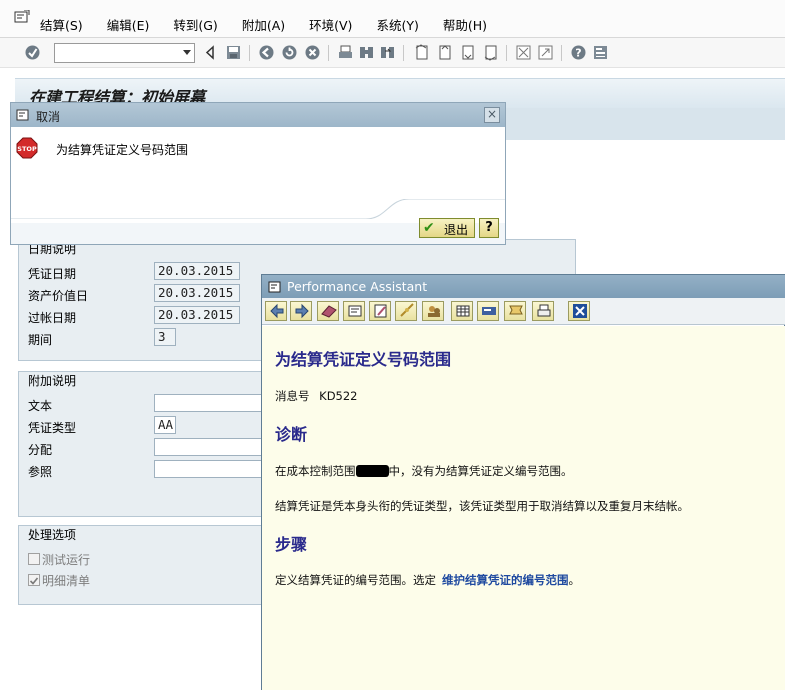 The height and width of the screenshot is (690, 785). What do you see at coordinates (505, 580) in the screenshot?
I see `maintain-number-range-link: 维护结算凭证的编号范围` at bounding box center [505, 580].